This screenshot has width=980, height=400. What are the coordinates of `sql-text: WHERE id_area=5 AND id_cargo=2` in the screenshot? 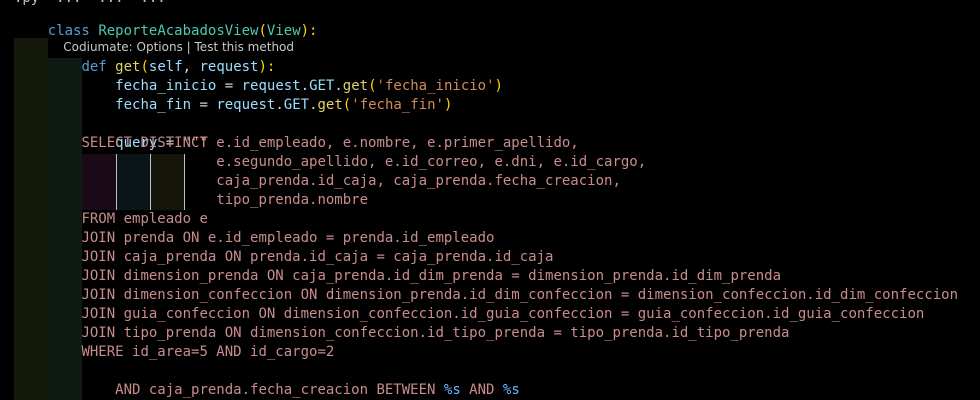 It's located at (208, 352).